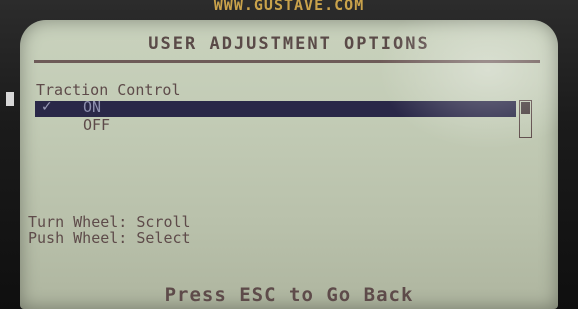  I want to click on option-row-off: OFF, so click(96, 125).